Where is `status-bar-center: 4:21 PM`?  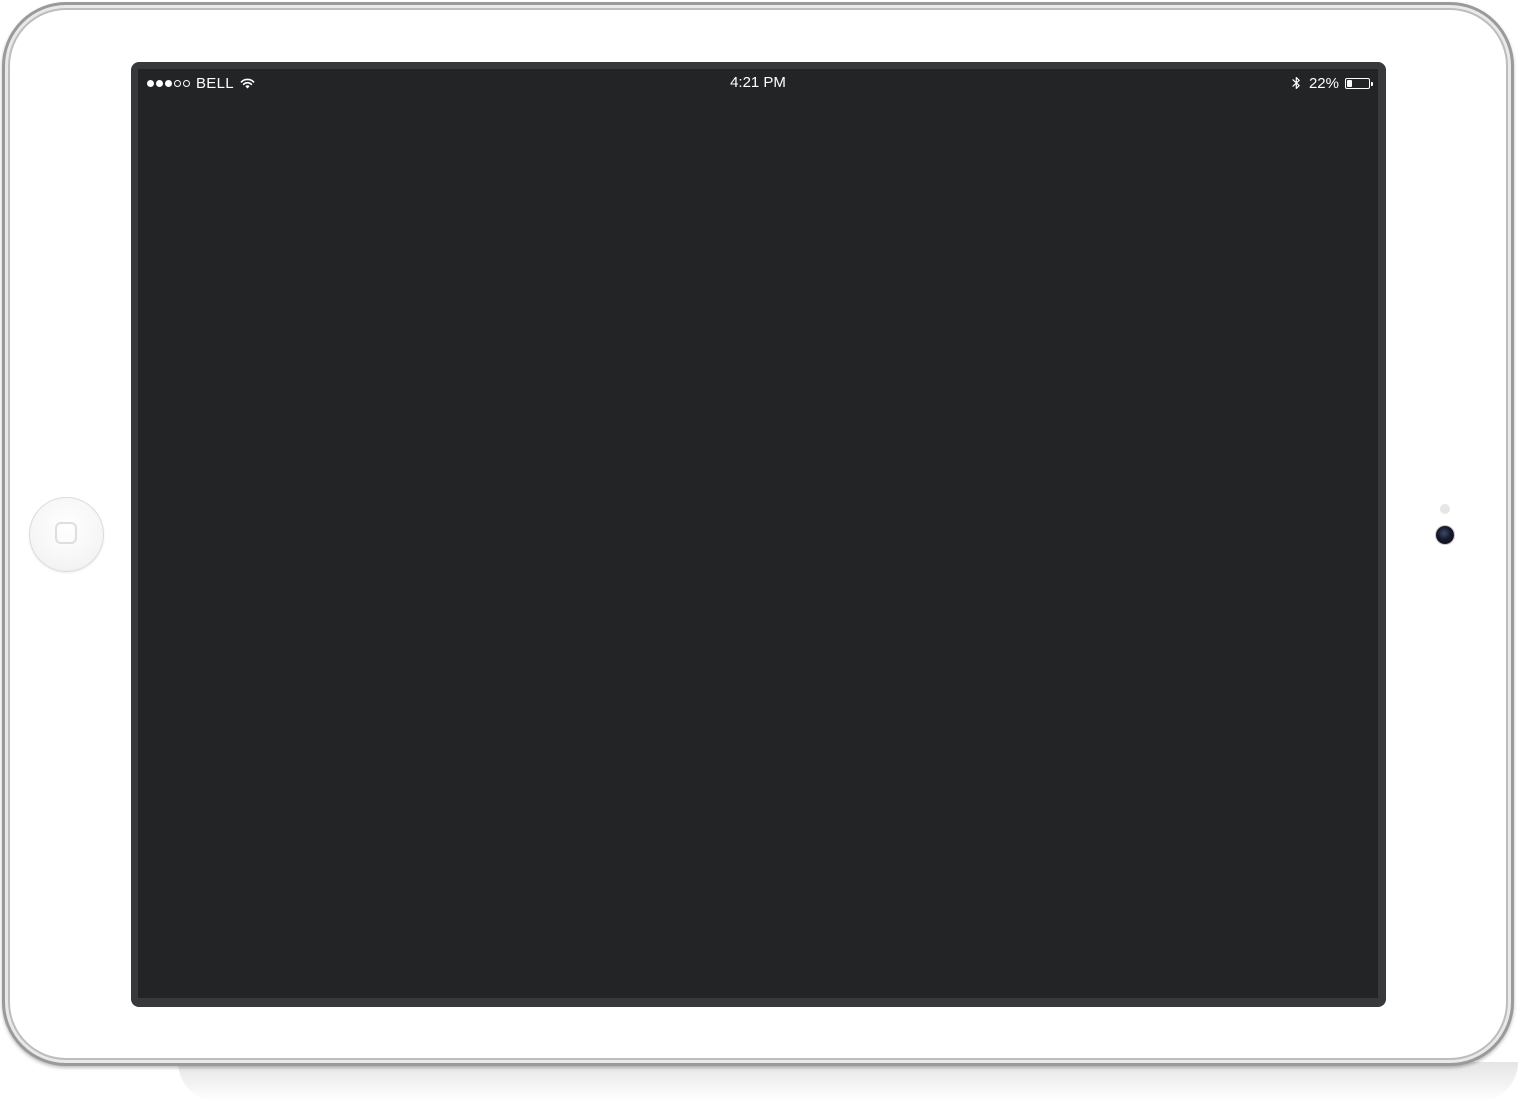 status-bar-center: 4:21 PM is located at coordinates (758, 83).